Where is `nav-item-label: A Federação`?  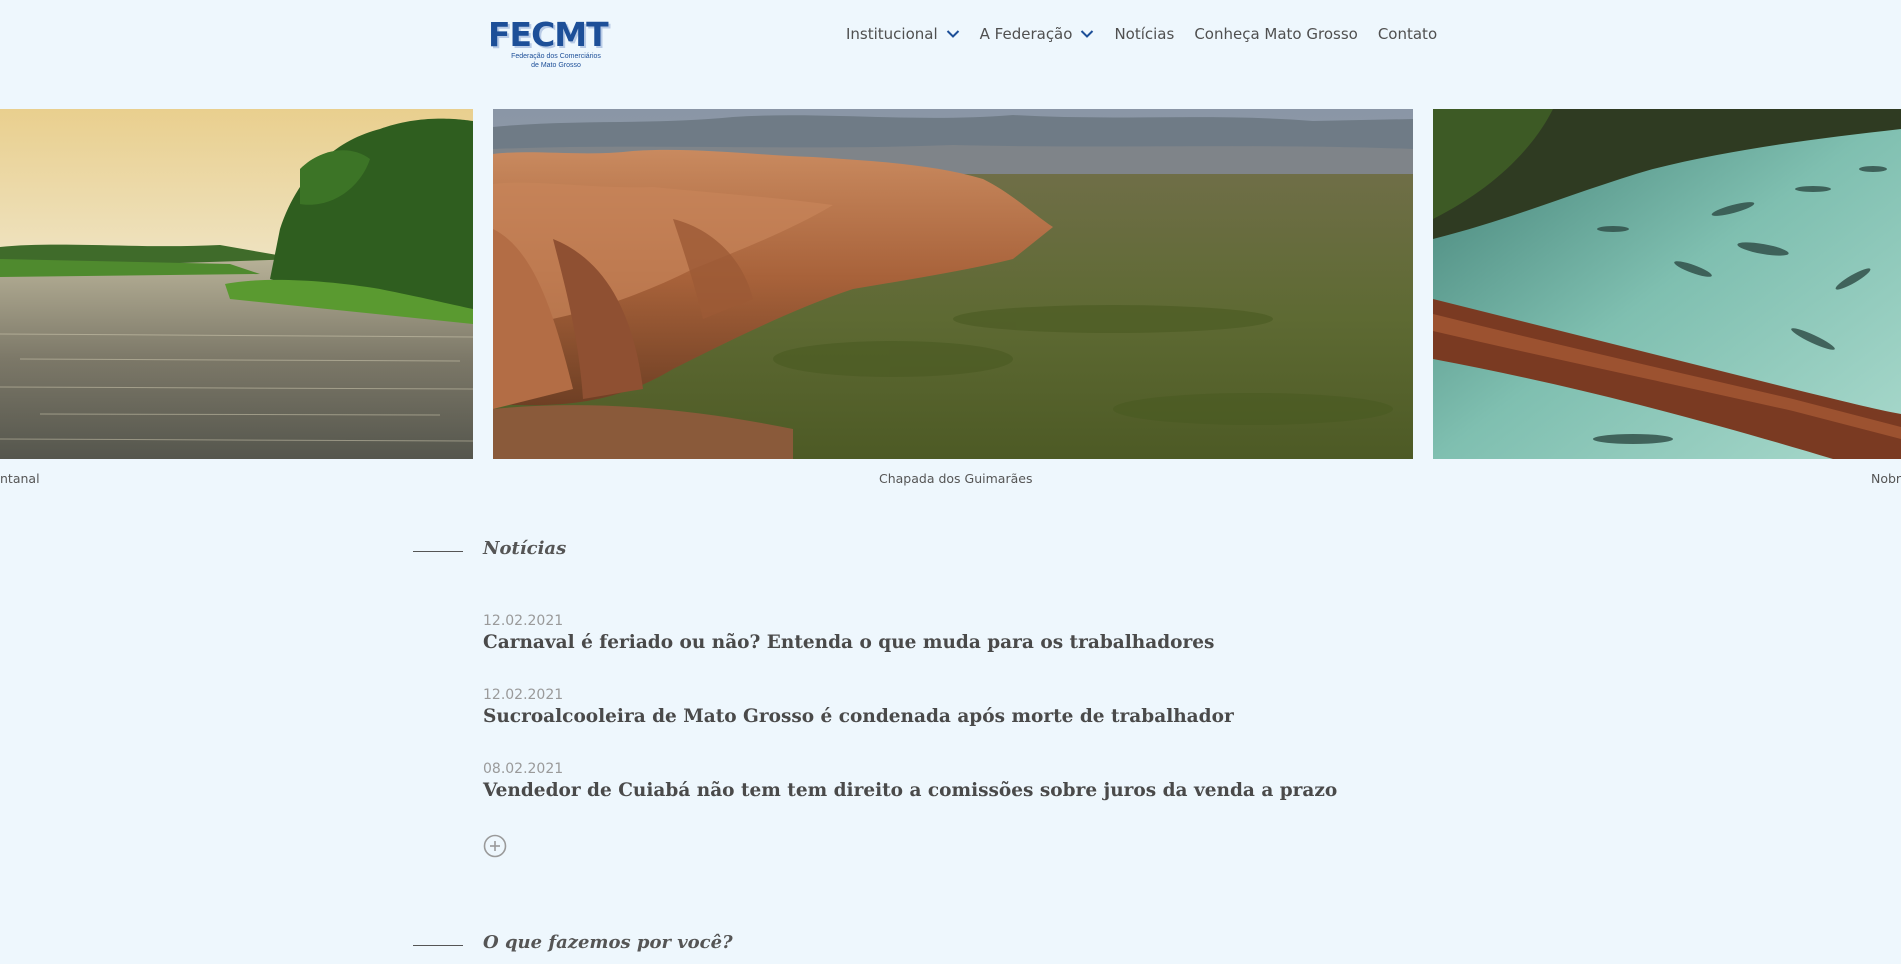 nav-item-label: A Federação is located at coordinates (1026, 34).